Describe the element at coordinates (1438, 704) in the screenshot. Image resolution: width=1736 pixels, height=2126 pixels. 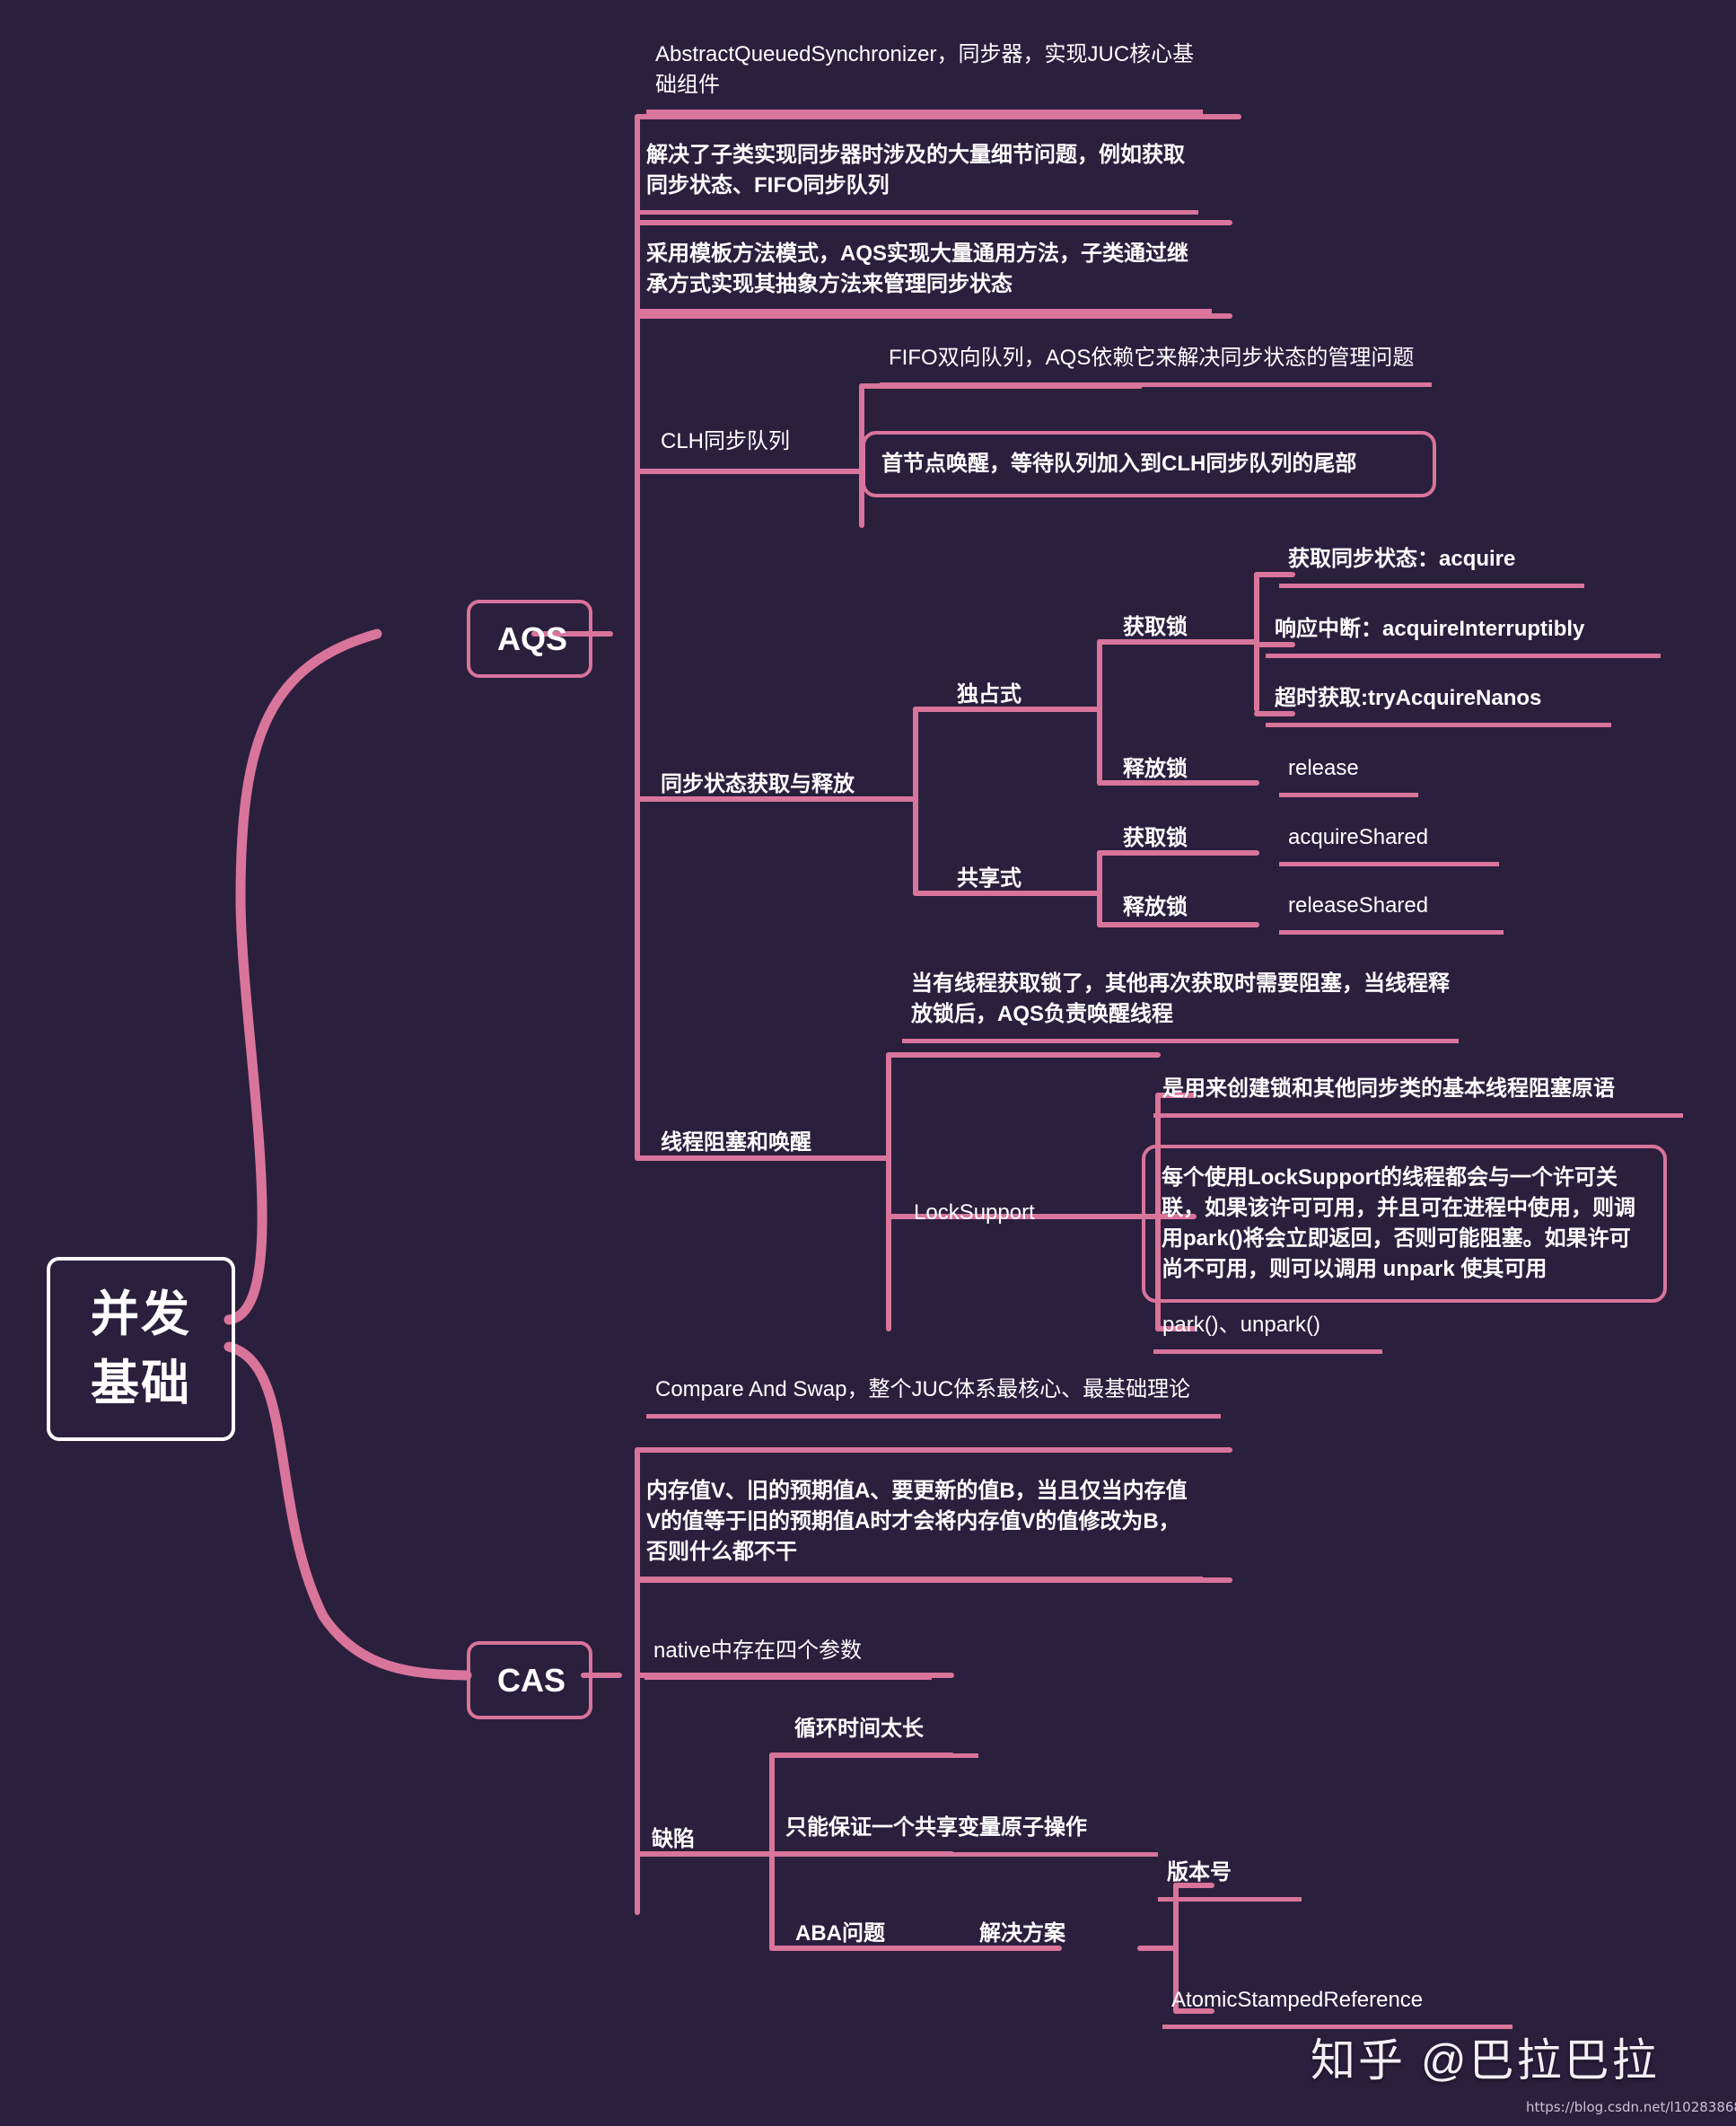
I see `acquire-method-3: 超时获取:tryAcquireNanos` at that location.